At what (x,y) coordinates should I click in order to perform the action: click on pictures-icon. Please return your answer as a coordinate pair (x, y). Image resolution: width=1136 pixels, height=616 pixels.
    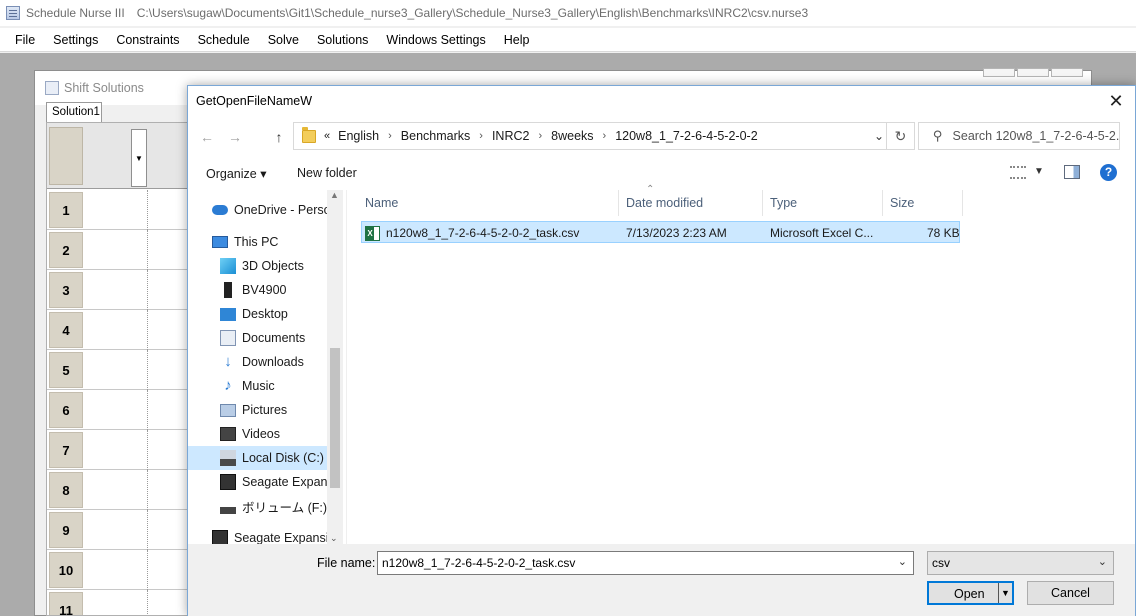
    Looking at the image, I should click on (228, 410).